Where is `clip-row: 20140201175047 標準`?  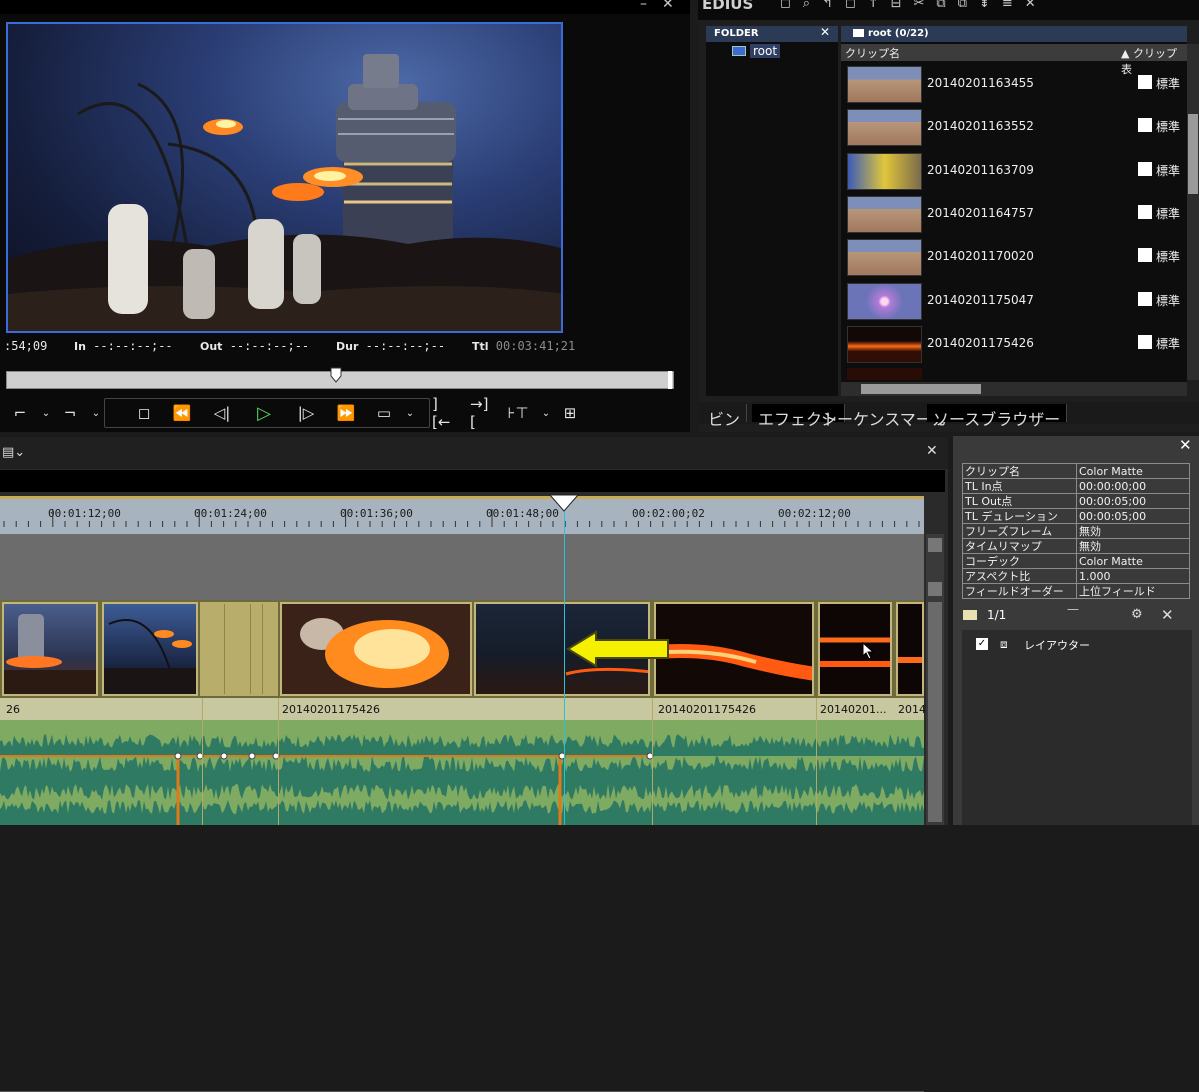 clip-row: 20140201175047 標準 is located at coordinates (1014, 301).